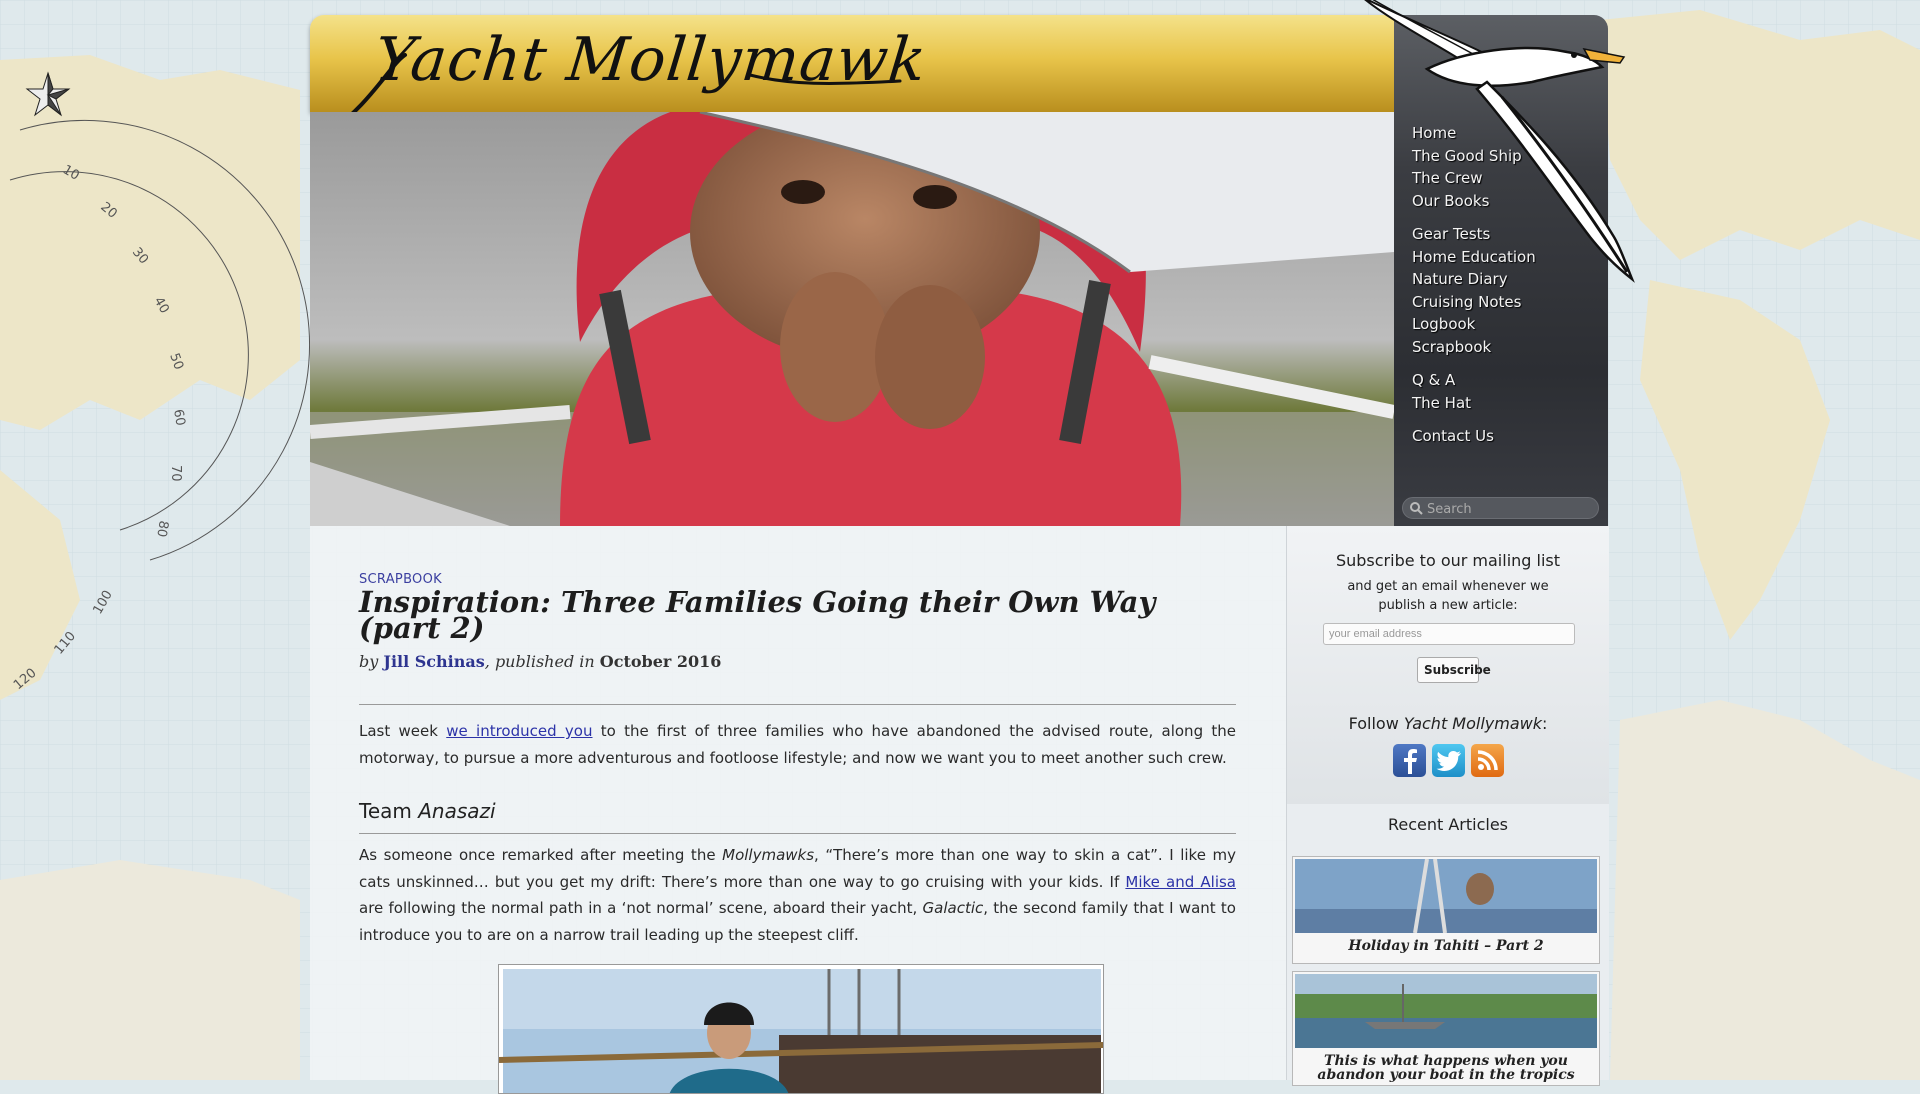 The width and height of the screenshot is (1920, 1094). What do you see at coordinates (1449, 634) in the screenshot?
I see `email-field` at bounding box center [1449, 634].